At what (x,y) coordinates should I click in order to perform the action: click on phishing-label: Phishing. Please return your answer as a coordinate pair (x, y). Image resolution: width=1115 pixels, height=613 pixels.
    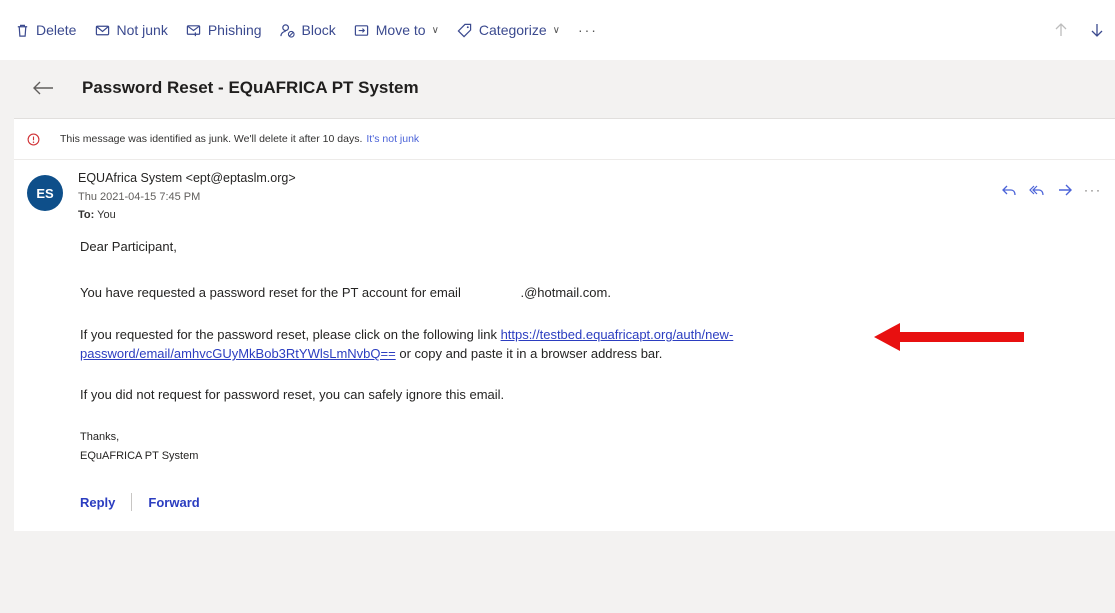
    Looking at the image, I should click on (234, 30).